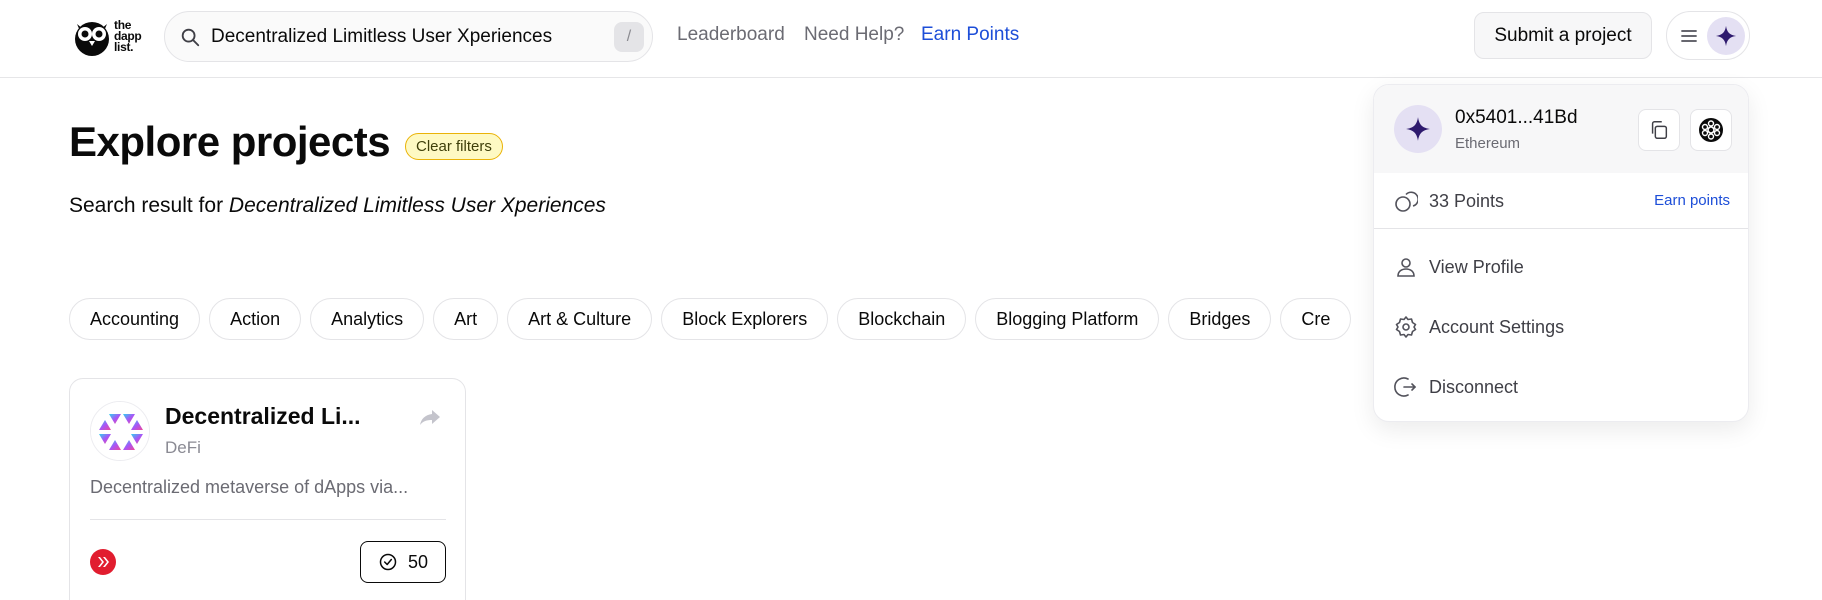 This screenshot has width=1822, height=600. What do you see at coordinates (268, 519) in the screenshot?
I see `card-divider` at bounding box center [268, 519].